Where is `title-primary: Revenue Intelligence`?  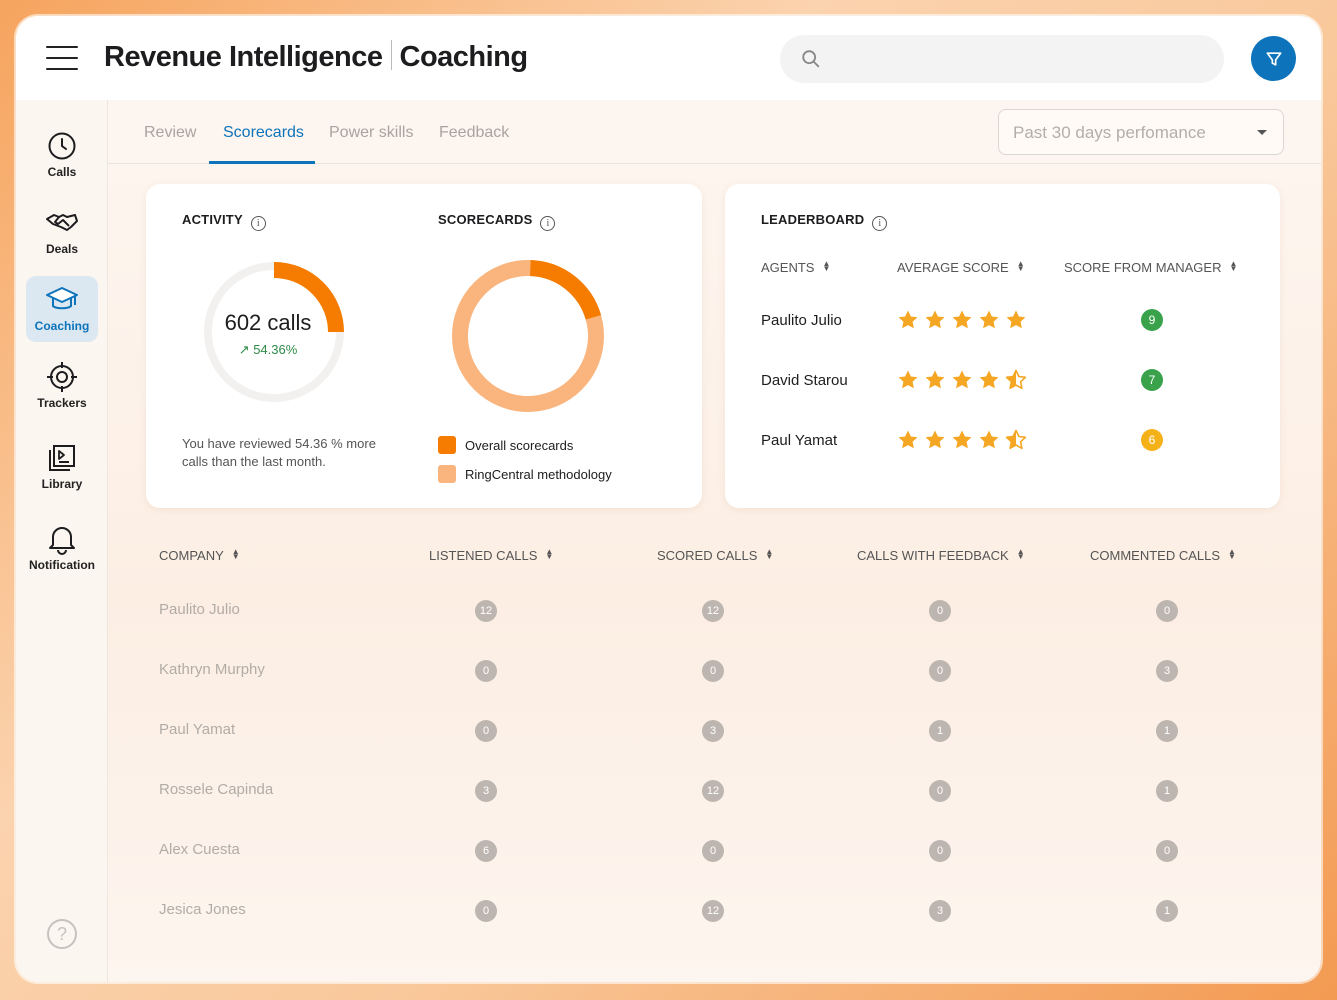 title-primary: Revenue Intelligence is located at coordinates (243, 57).